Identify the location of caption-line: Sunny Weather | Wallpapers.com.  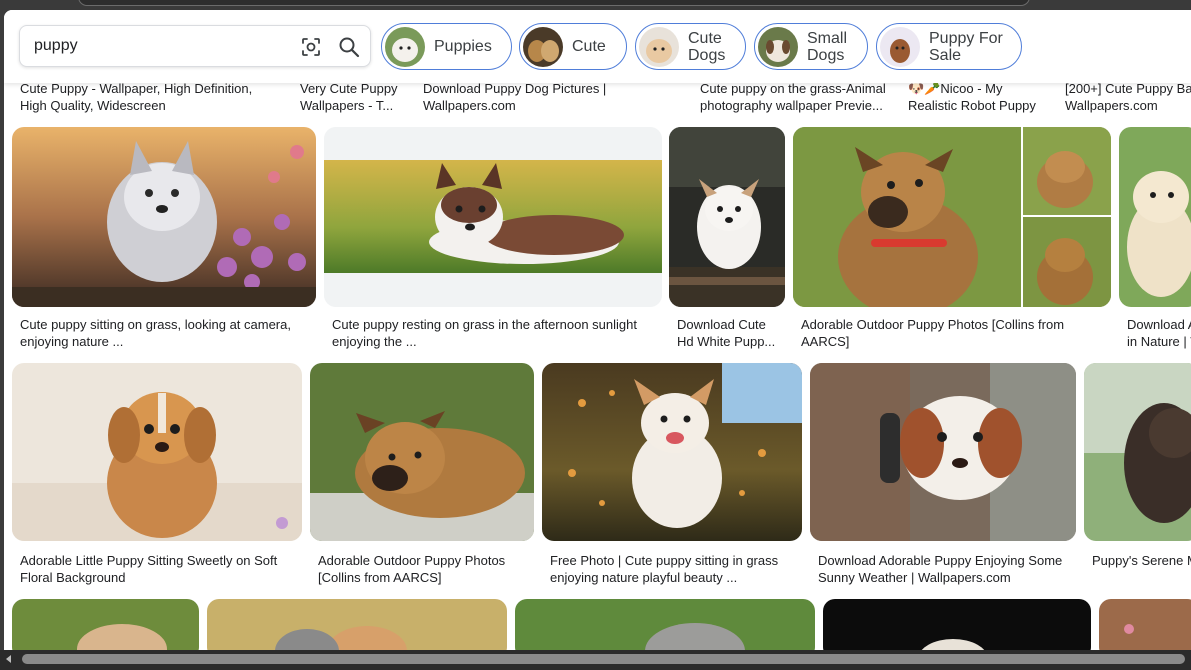
(947, 577).